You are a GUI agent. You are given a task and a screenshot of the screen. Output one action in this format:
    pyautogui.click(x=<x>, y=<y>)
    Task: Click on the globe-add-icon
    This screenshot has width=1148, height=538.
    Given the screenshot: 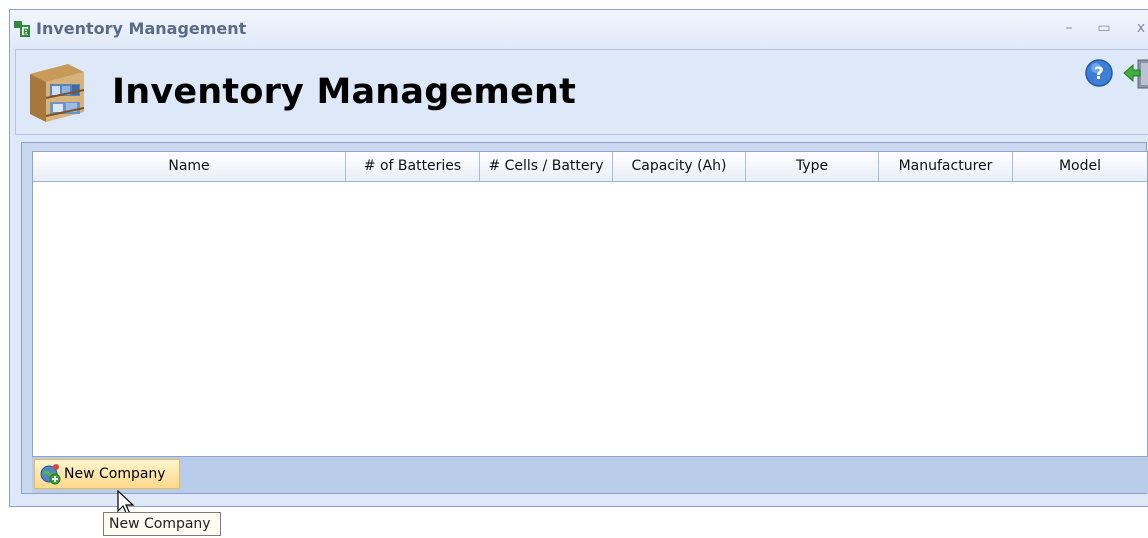 What is the action you would take?
    pyautogui.click(x=50, y=474)
    